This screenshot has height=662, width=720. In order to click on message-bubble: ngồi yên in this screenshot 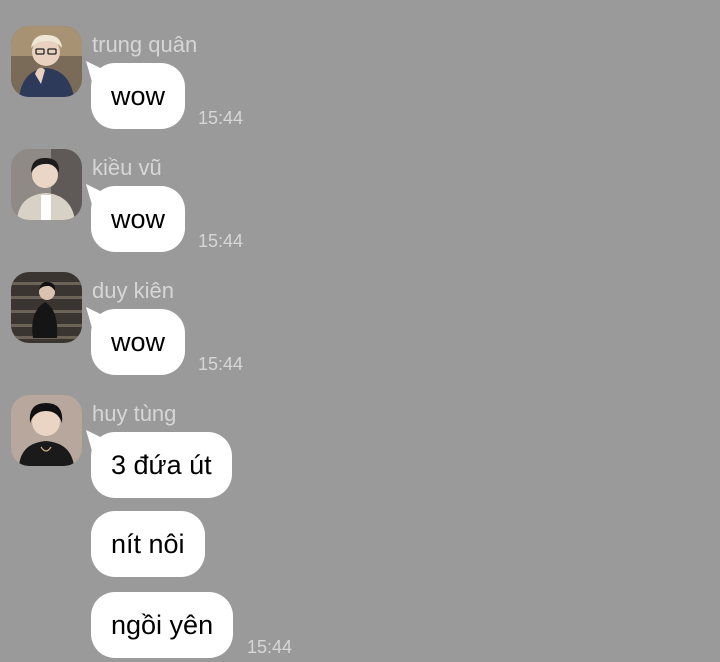, I will do `click(162, 625)`.